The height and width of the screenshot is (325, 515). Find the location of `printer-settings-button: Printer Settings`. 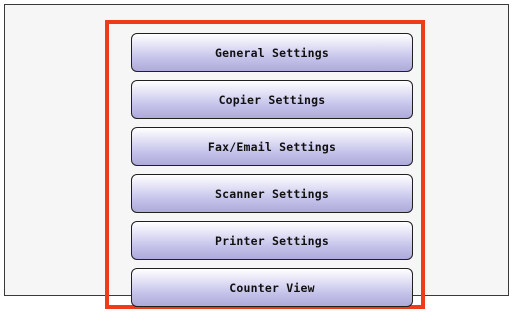

printer-settings-button: Printer Settings is located at coordinates (272, 240).